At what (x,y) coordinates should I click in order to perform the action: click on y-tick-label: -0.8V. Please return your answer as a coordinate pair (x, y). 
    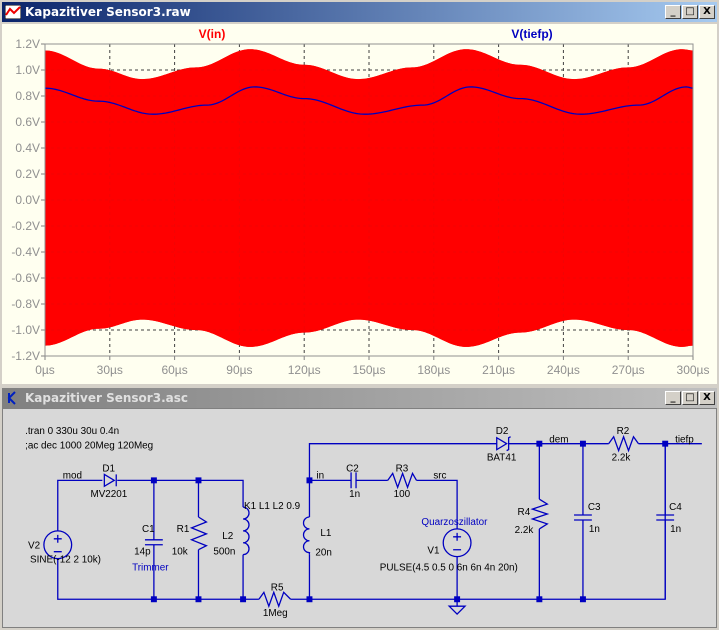
    Looking at the image, I should click on (25, 304).